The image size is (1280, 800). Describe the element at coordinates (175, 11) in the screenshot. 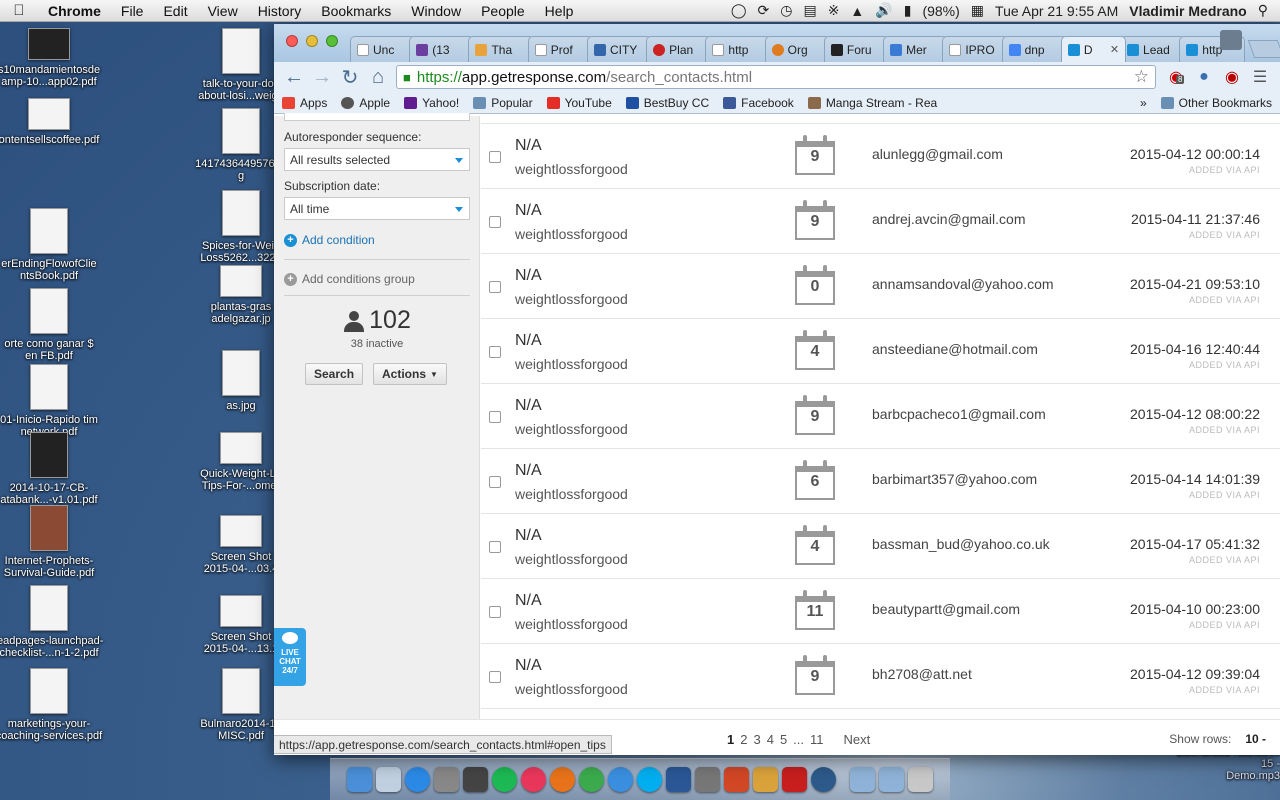

I see `menu-edit: Edit` at that location.